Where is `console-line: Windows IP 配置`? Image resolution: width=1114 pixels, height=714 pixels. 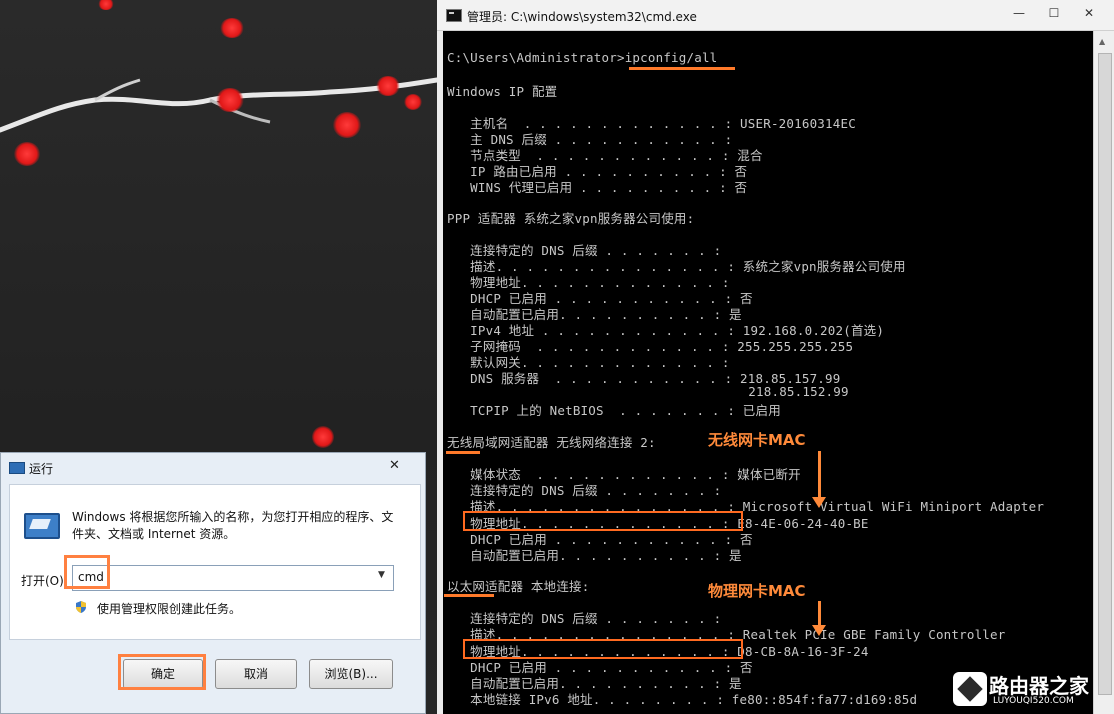 console-line: Windows IP 配置 is located at coordinates (502, 91).